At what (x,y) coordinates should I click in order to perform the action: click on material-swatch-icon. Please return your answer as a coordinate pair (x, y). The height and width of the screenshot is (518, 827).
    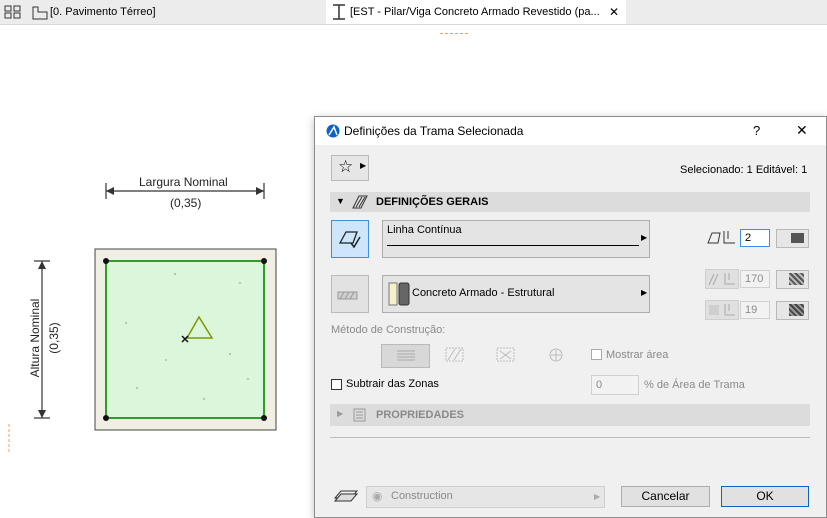
    Looking at the image, I should click on (399, 295).